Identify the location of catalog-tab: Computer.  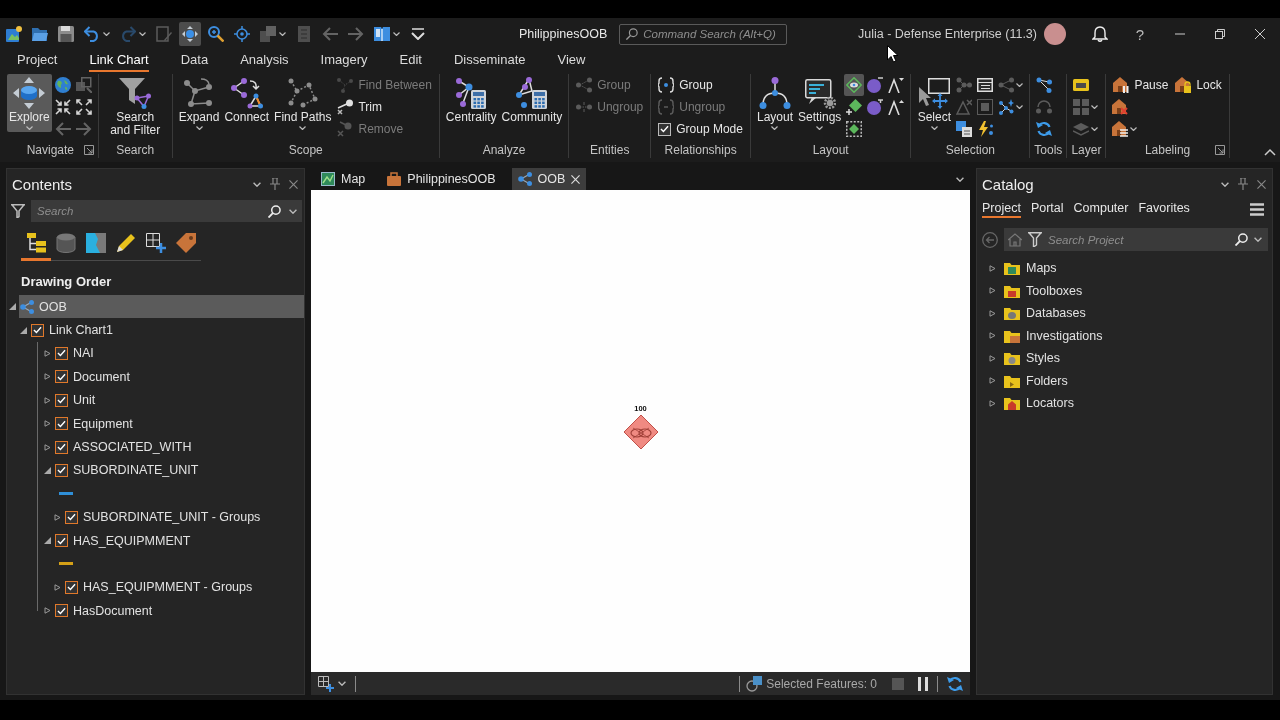
(1101, 209).